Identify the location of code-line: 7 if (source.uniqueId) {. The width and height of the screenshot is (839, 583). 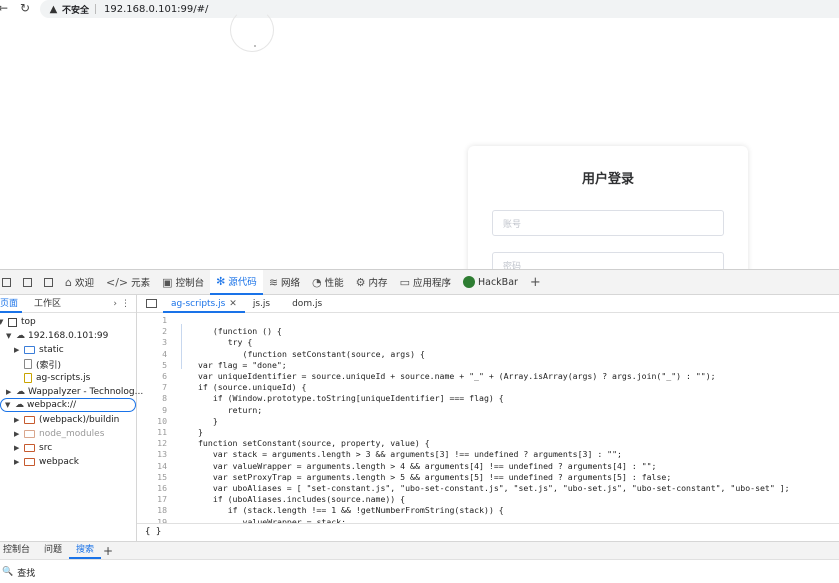
(488, 387).